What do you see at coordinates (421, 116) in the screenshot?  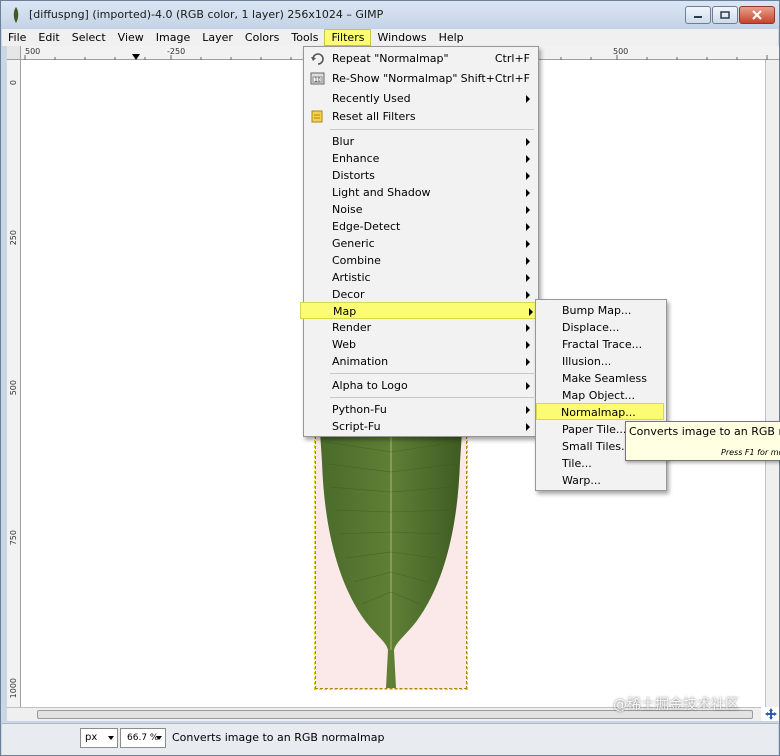 I see `menu-item-reset-filters: Reset all Filters` at bounding box center [421, 116].